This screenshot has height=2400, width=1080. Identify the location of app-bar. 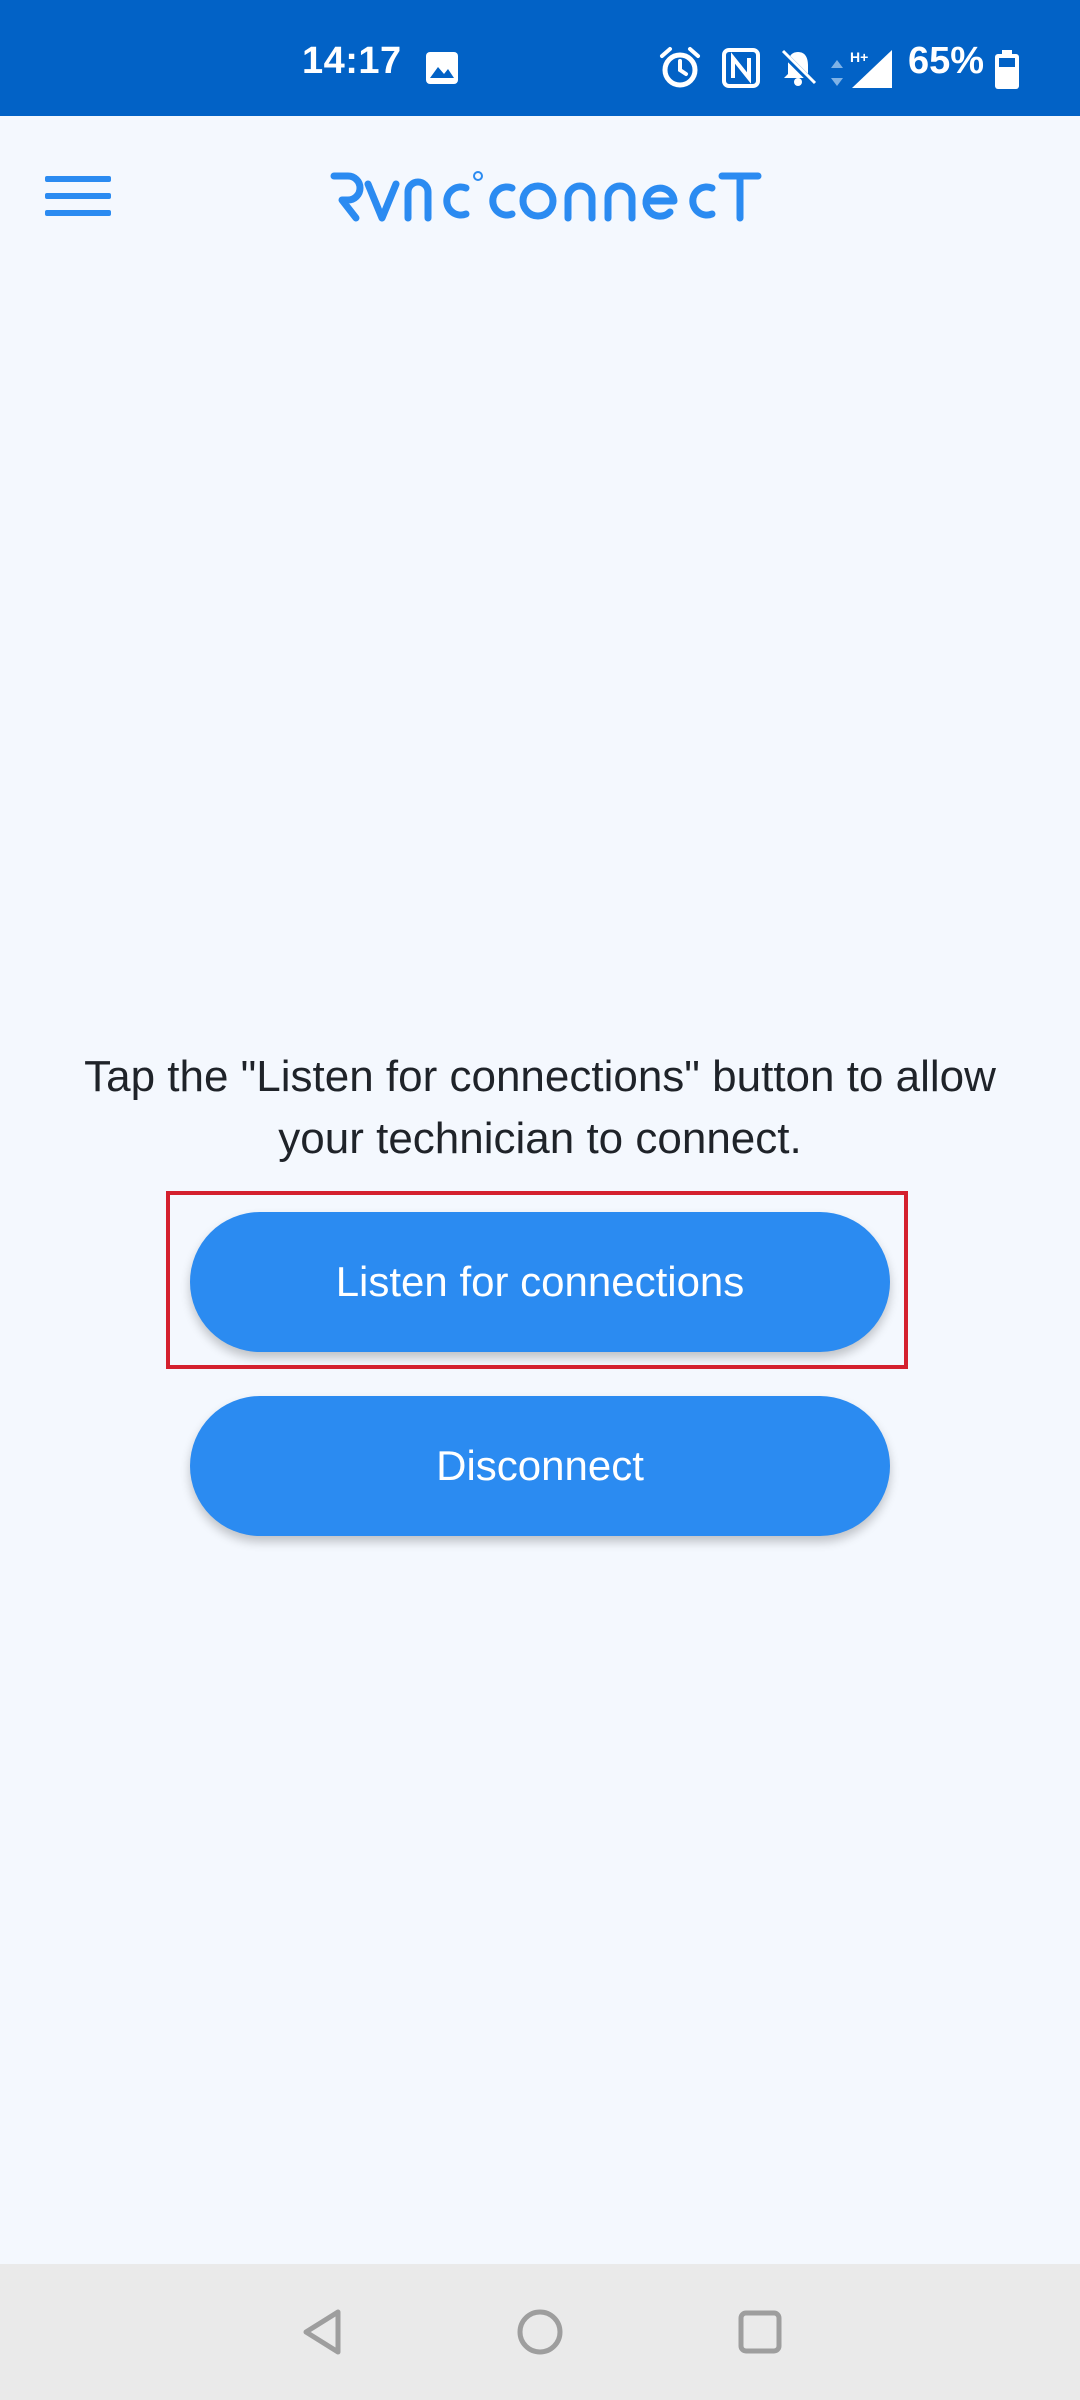
(540, 196).